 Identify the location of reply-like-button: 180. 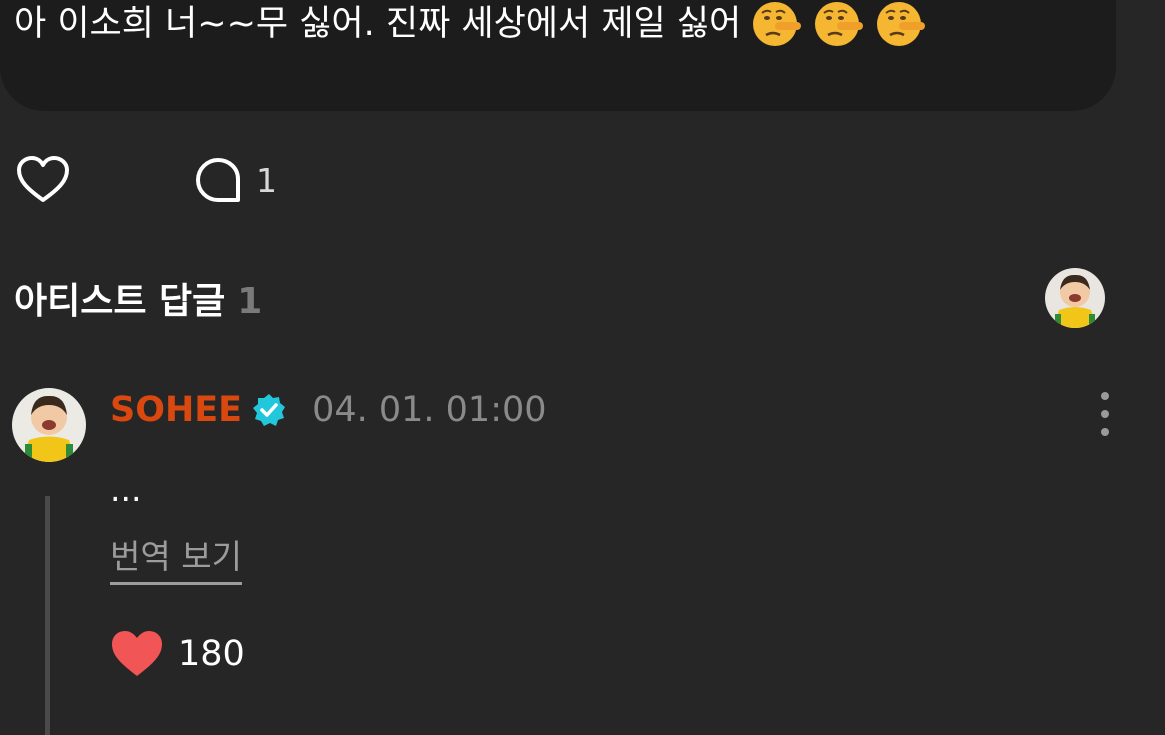
(177, 654).